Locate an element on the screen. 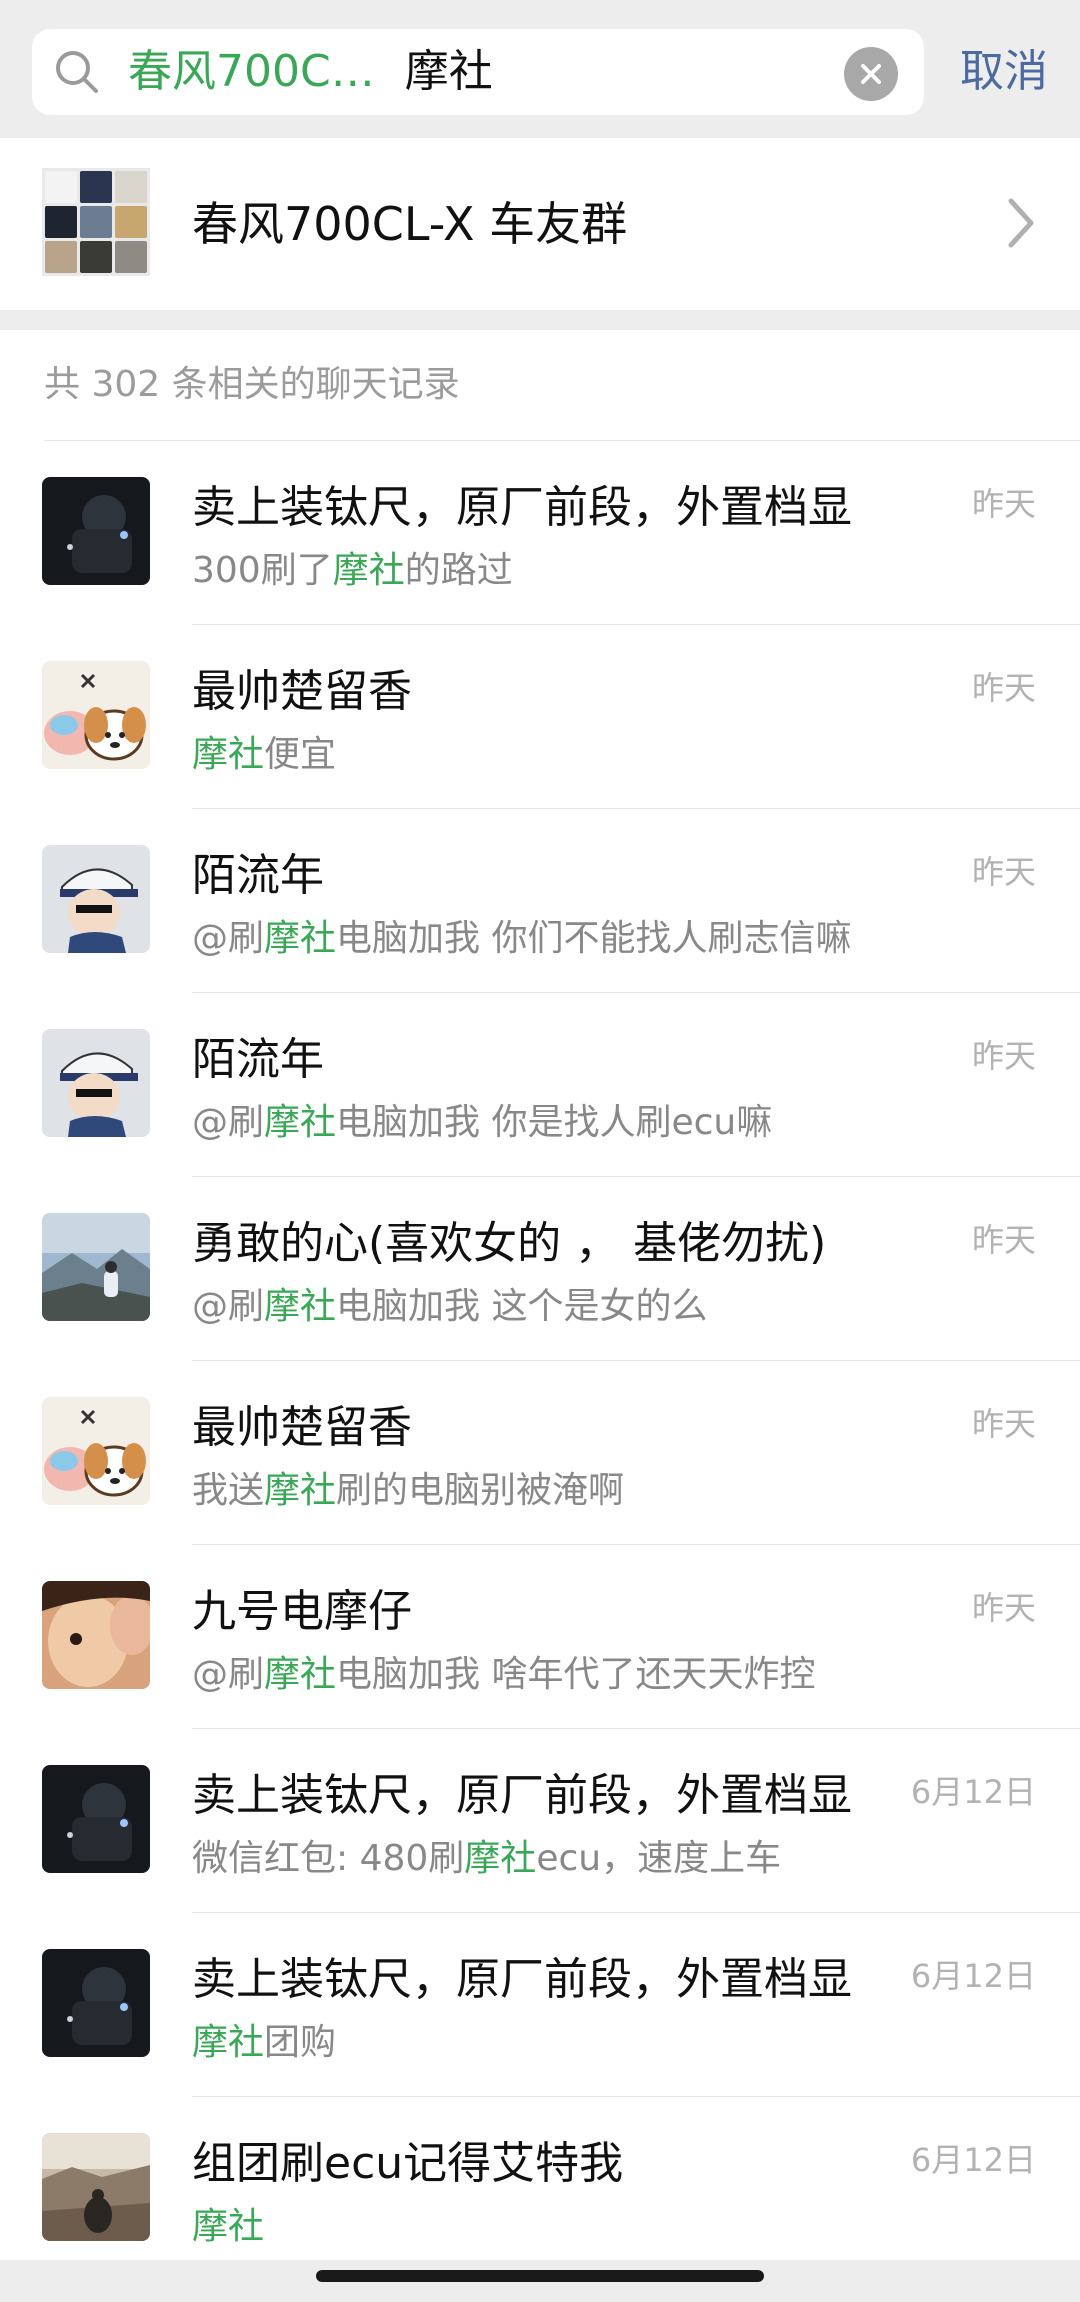 This screenshot has width=1080, height=2302. chat-record-item: 卖上装钛尺，原厂前段，外置档显 300刷了摩社的路过 昨天 is located at coordinates (540, 533).